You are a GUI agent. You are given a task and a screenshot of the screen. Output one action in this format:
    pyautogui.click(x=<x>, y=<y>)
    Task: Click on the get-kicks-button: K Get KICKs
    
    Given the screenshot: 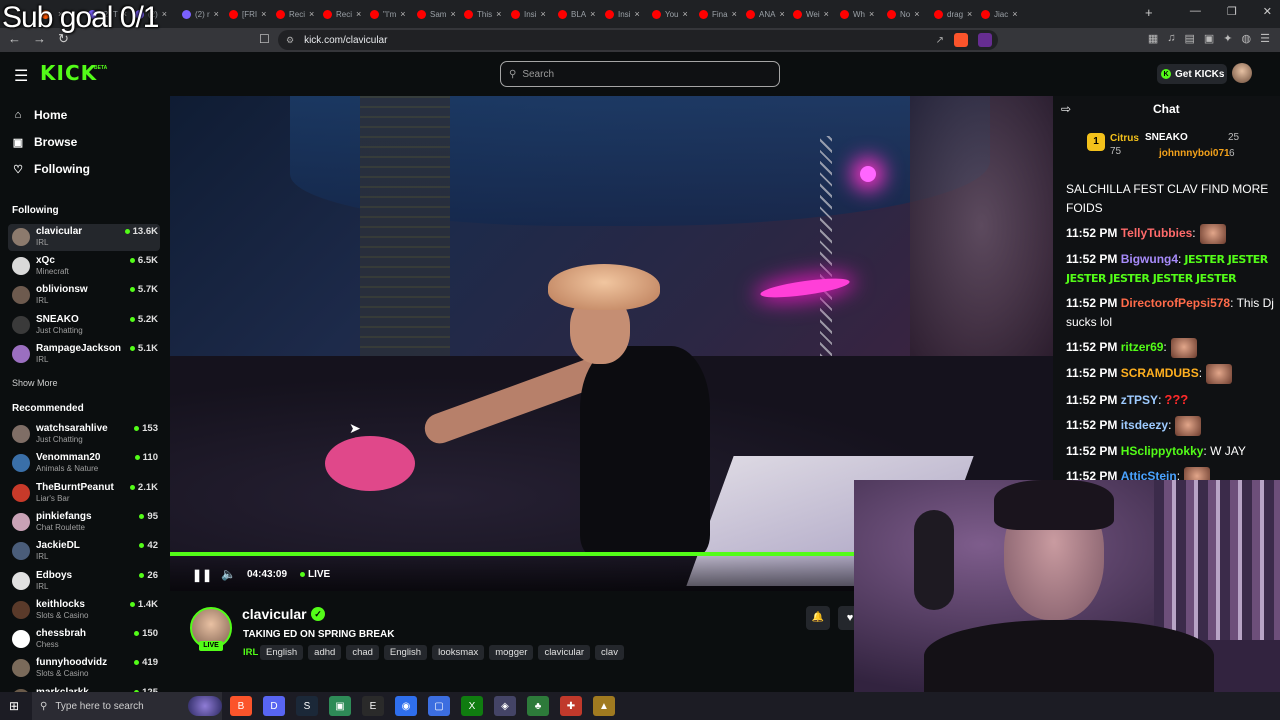 What is the action you would take?
    pyautogui.click(x=1192, y=74)
    